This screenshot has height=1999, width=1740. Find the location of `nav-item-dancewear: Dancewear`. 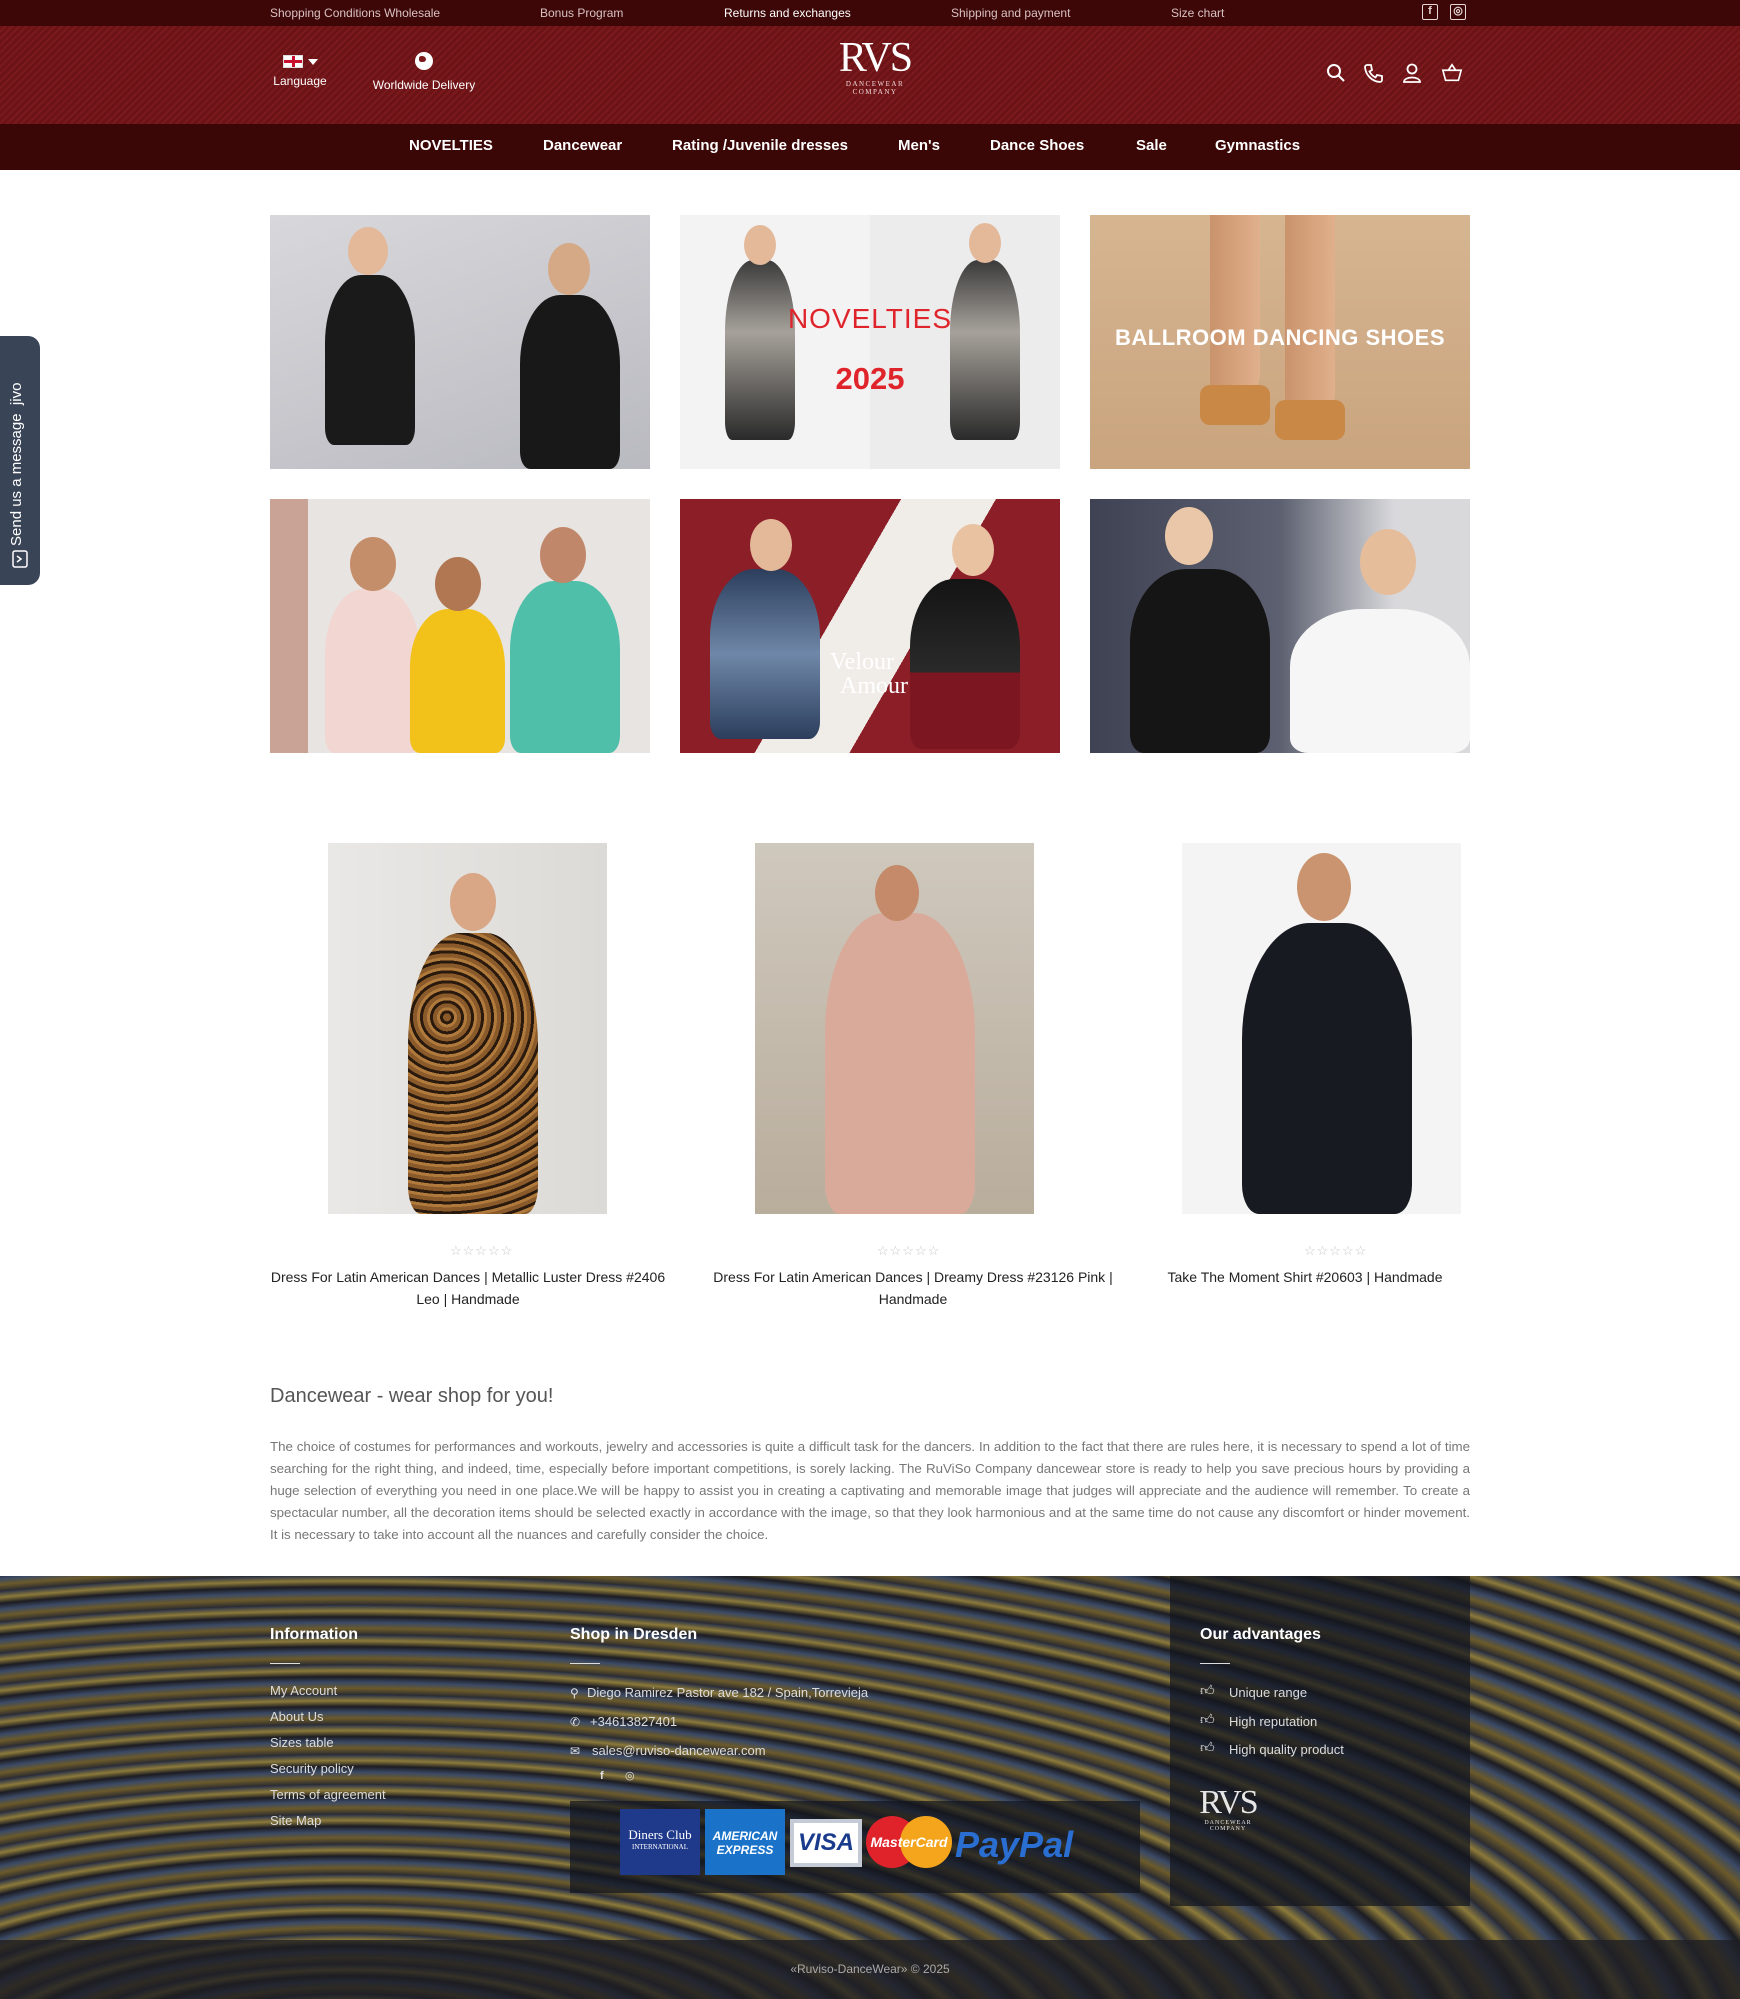

nav-item-dancewear: Dancewear is located at coordinates (582, 145).